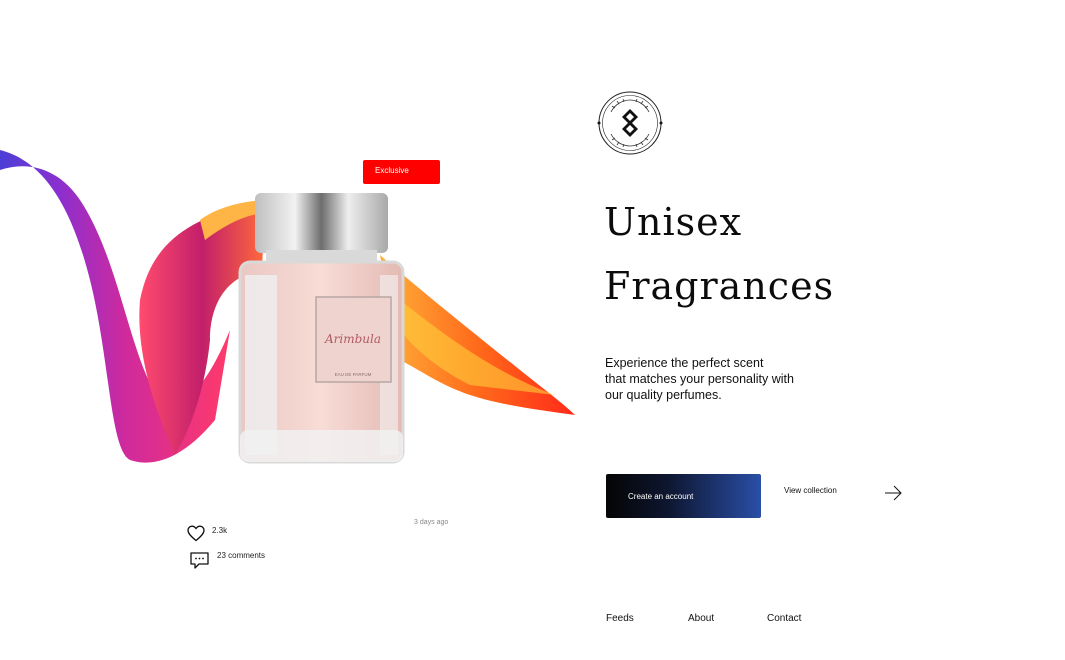  I want to click on bottle-label-sub: EAU DE PARFUM, so click(353, 374).